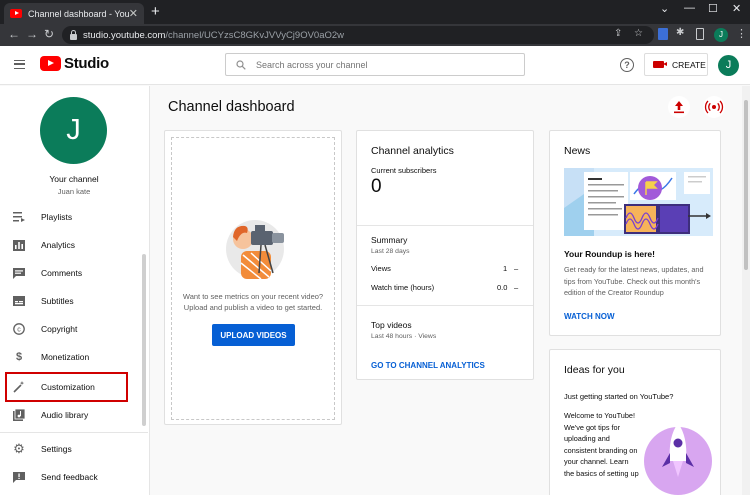 Image resolution: width=750 pixels, height=495 pixels. Describe the element at coordinates (428, 365) in the screenshot. I see `go-to-channel-analytics-link: GO TO CHANNEL ANALYTICS` at that location.